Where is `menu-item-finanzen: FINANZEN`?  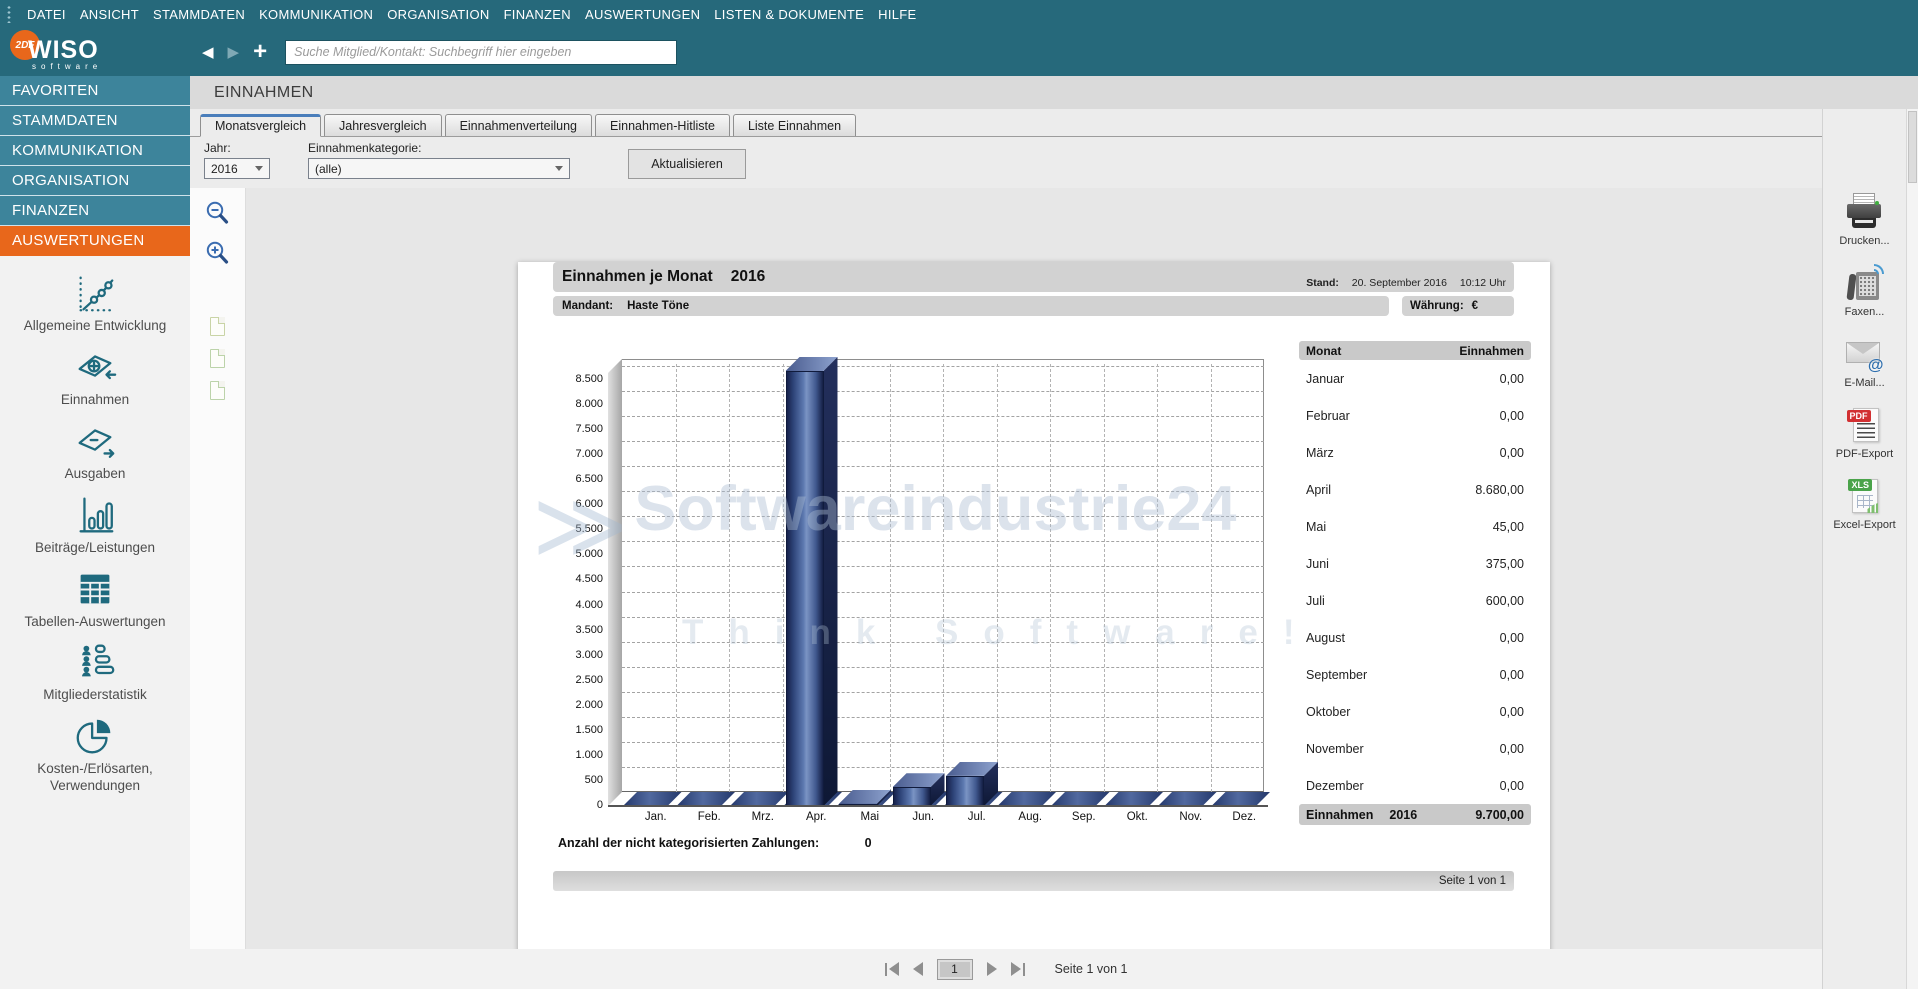 menu-item-finanzen: FINANZEN is located at coordinates (537, 14).